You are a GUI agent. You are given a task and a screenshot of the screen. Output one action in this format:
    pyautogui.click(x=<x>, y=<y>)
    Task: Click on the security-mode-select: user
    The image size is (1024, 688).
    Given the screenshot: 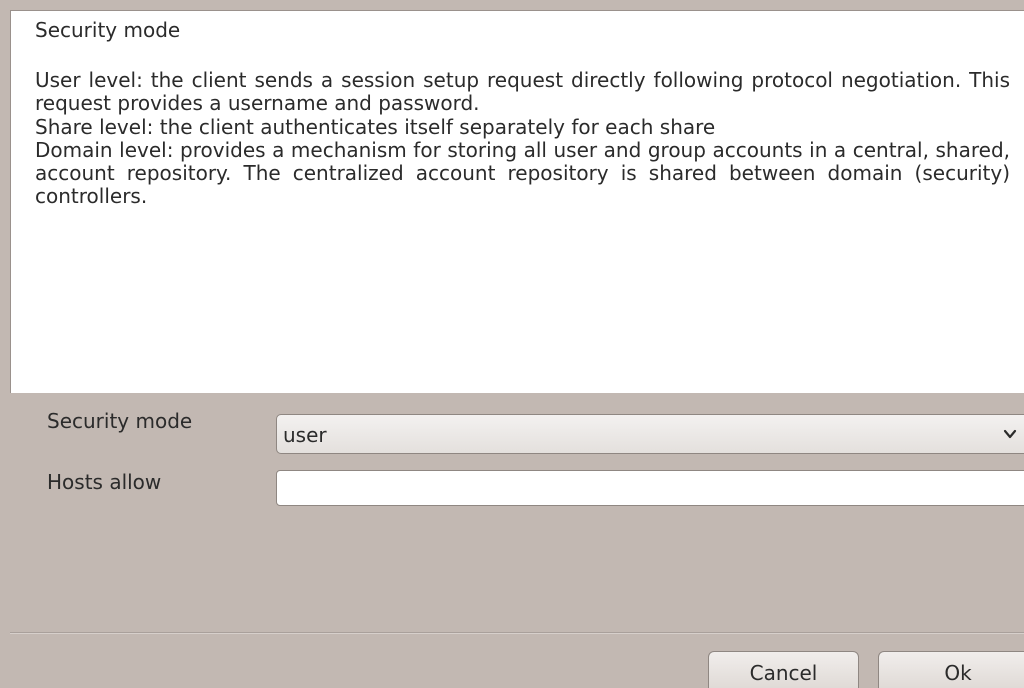 What is the action you would take?
    pyautogui.click(x=650, y=434)
    